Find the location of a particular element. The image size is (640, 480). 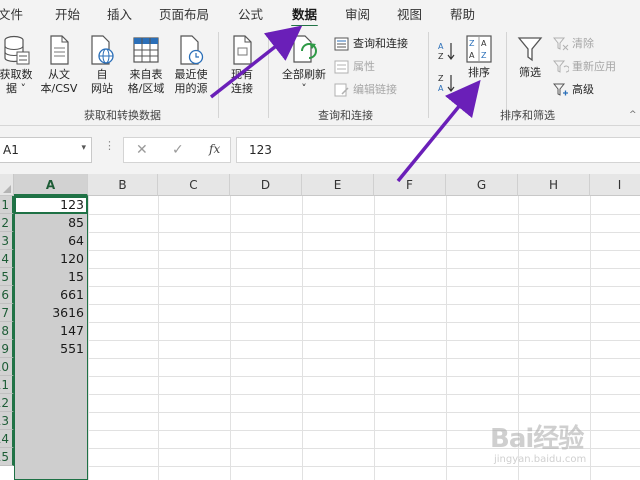

more-options-icon: ⋮ is located at coordinates (109, 145).